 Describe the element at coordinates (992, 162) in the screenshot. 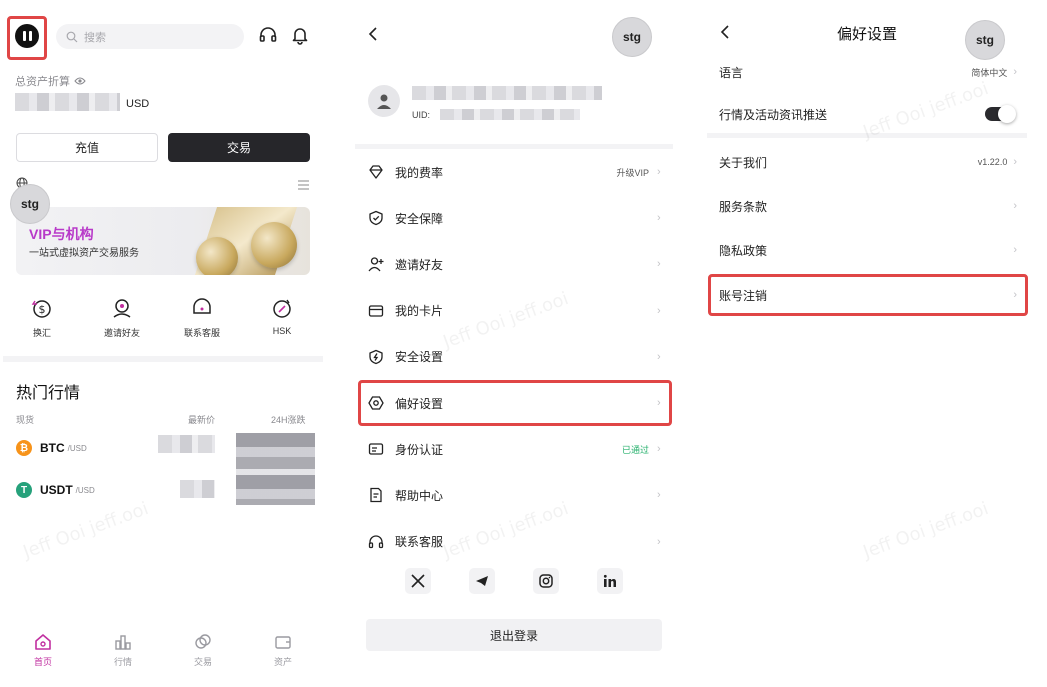

I see `version-label: v1.22.0` at that location.